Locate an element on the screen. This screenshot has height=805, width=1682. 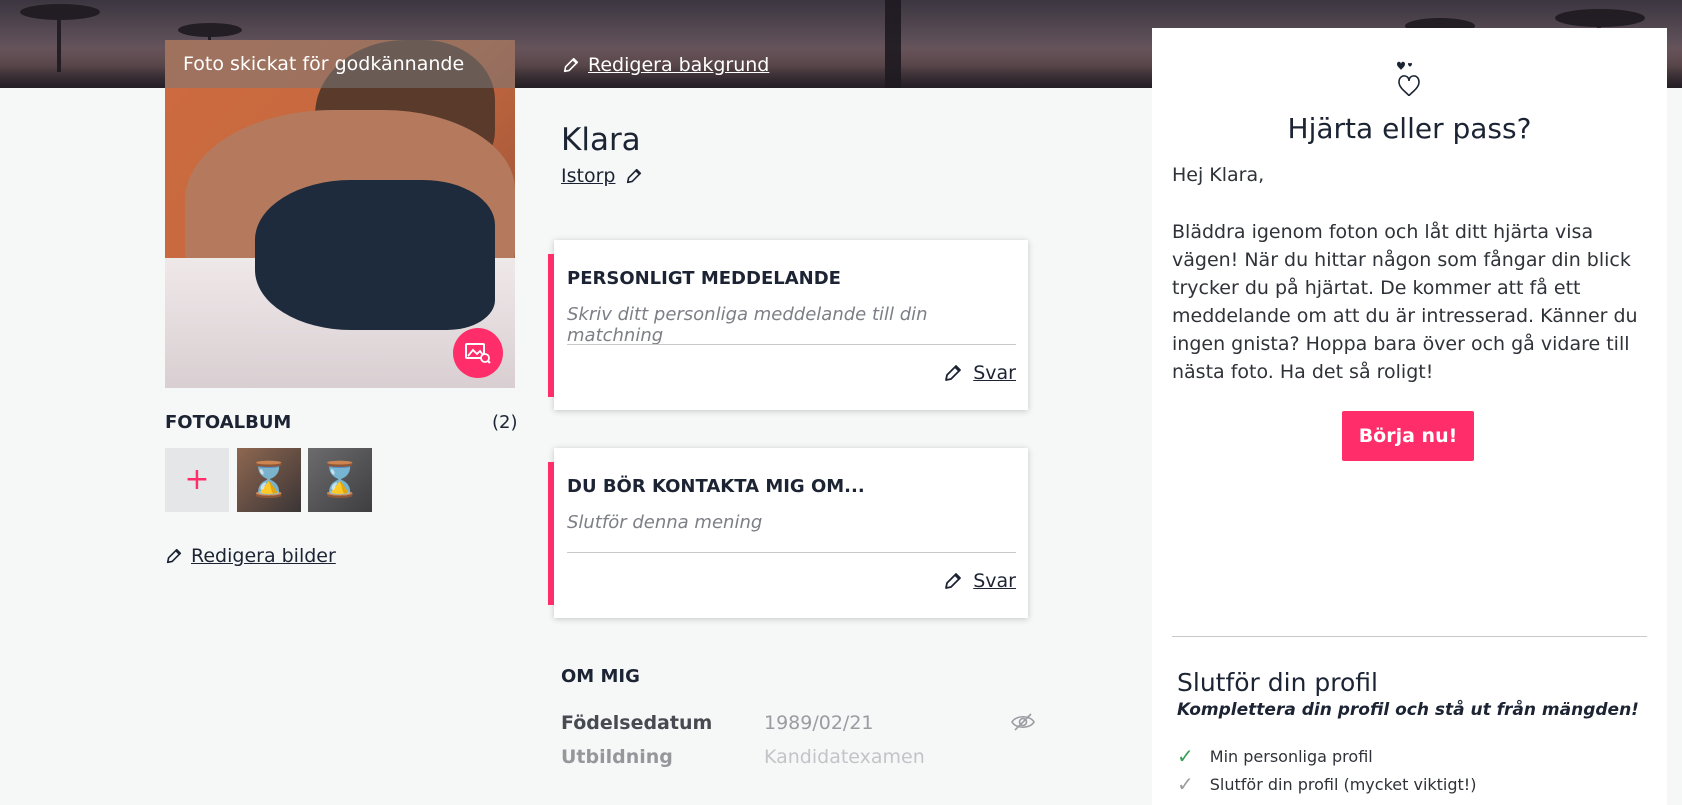
profile-city: Istorp is located at coordinates (602, 176).